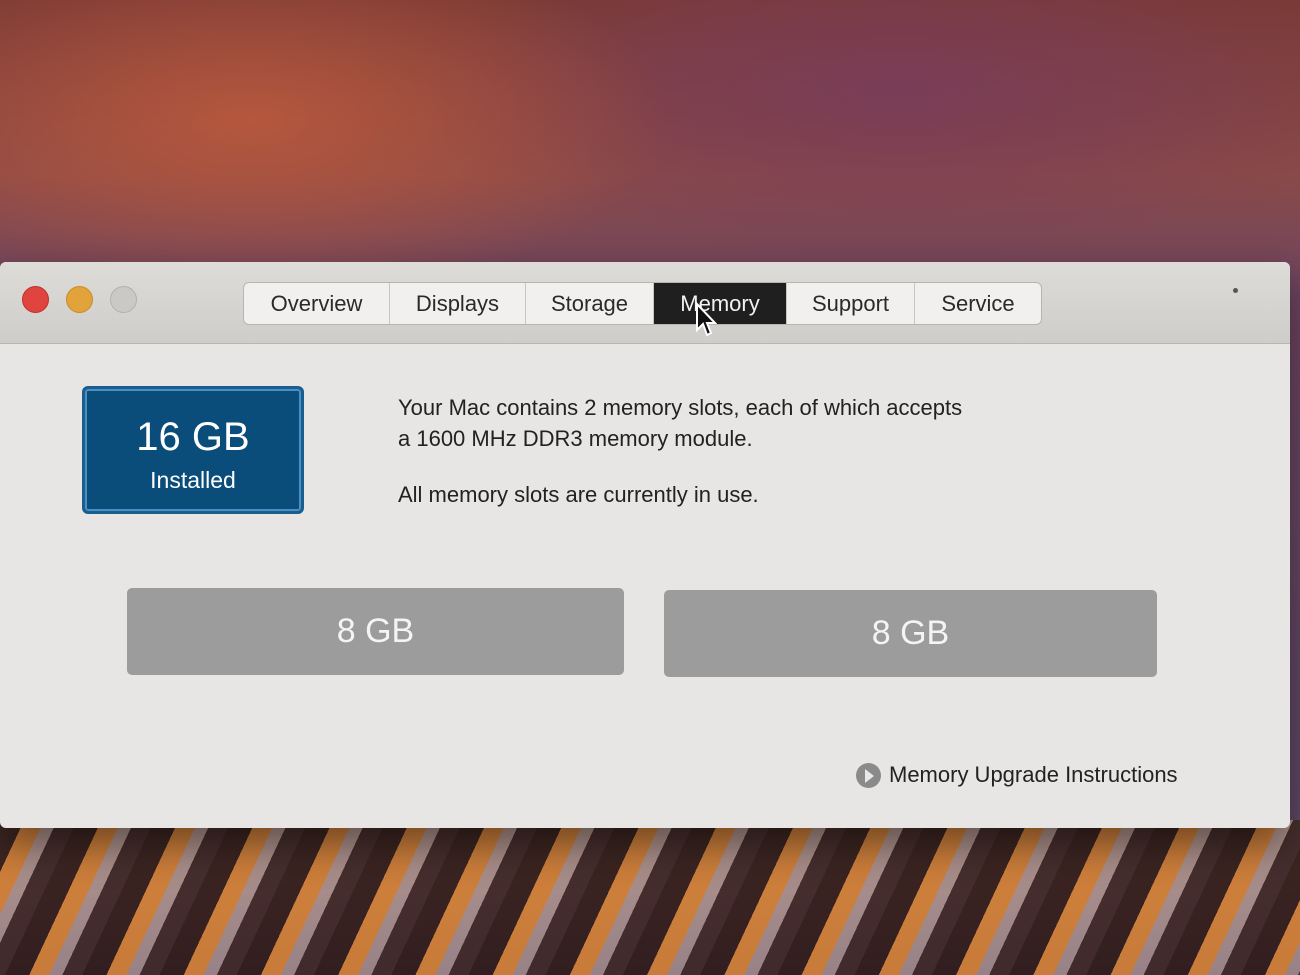  Describe the element at coordinates (35, 299) in the screenshot. I see `close-button` at that location.